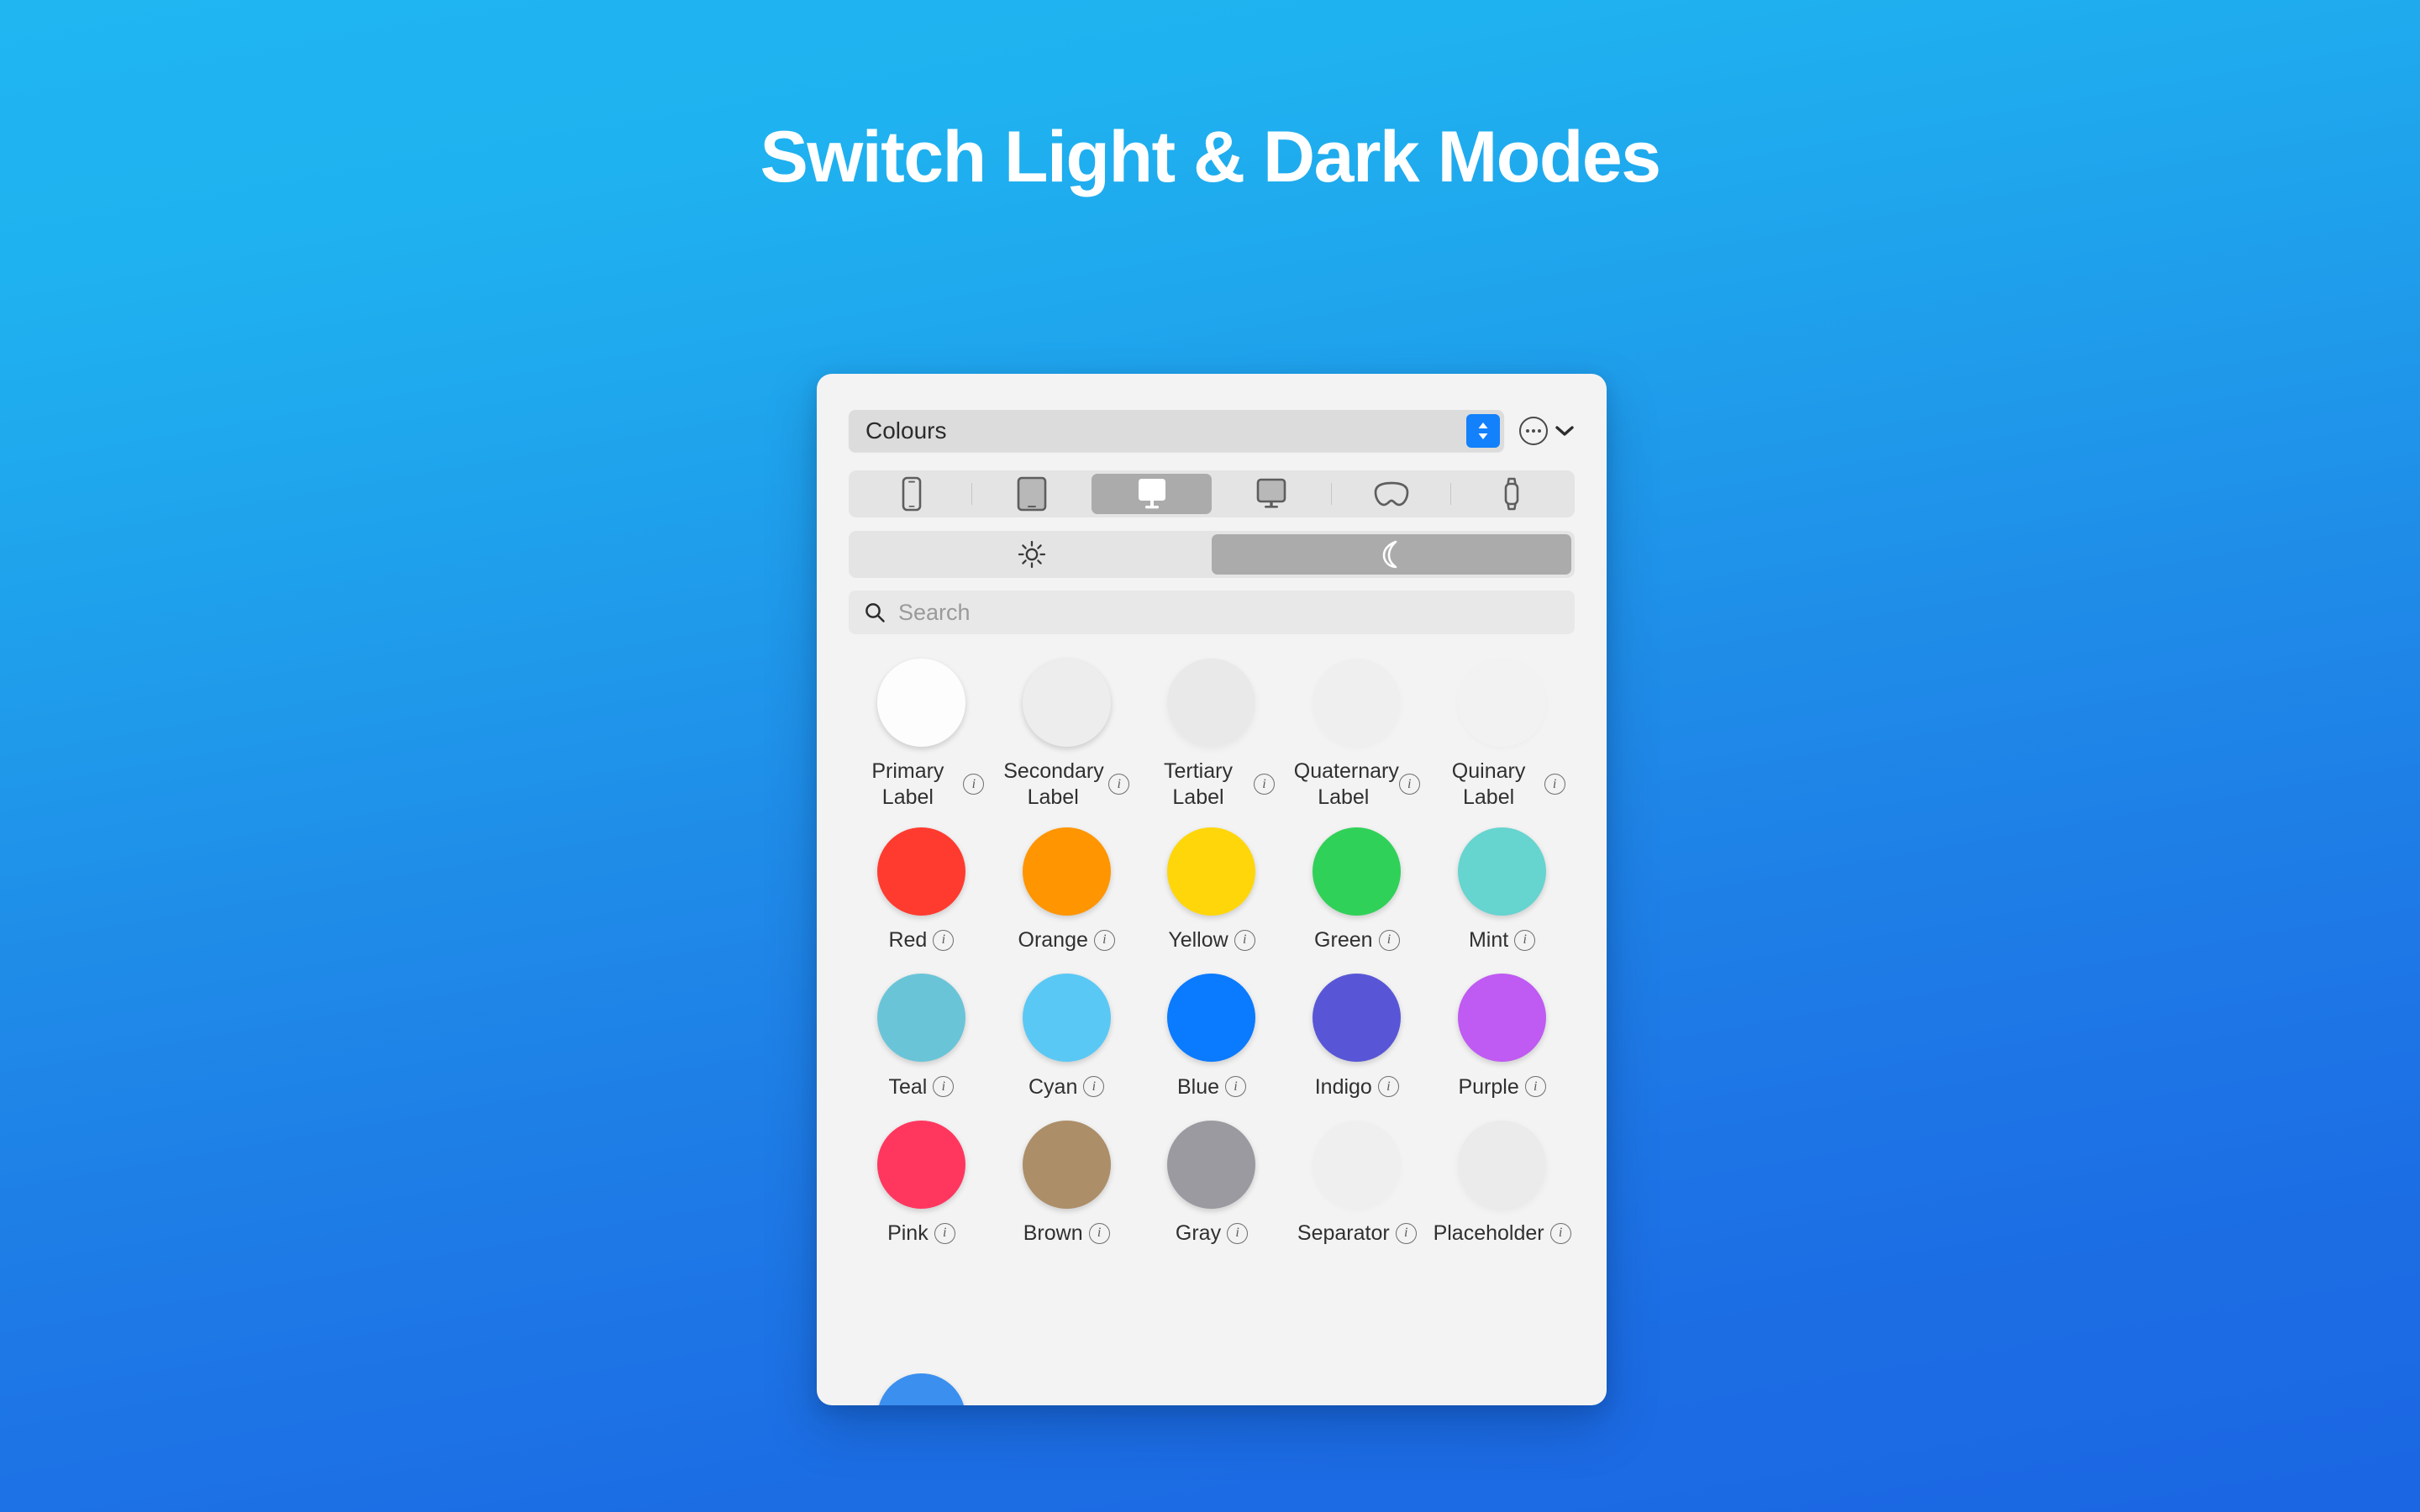 The width and height of the screenshot is (2420, 1512). I want to click on swatch-cell: Yellow i, so click(1212, 889).